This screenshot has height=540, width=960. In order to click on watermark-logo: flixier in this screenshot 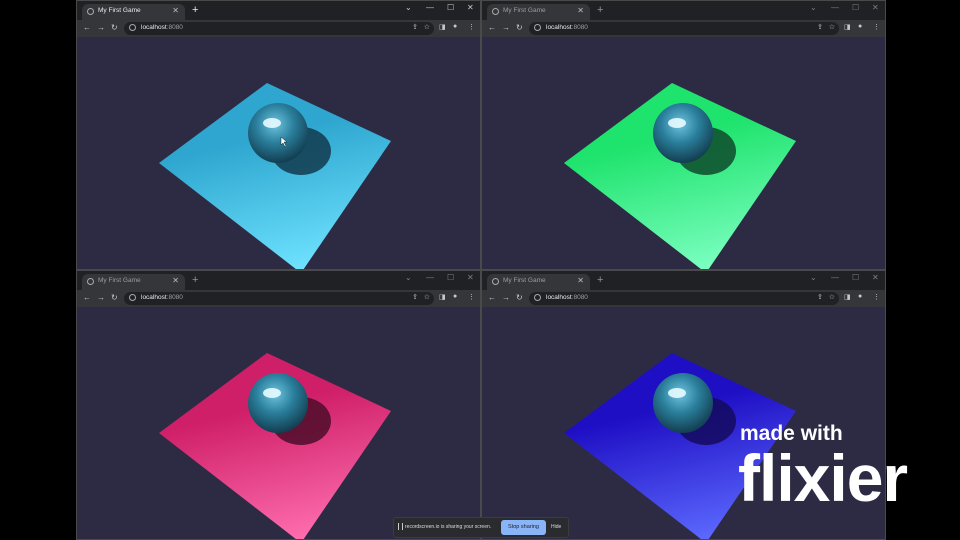, I will do `click(823, 478)`.